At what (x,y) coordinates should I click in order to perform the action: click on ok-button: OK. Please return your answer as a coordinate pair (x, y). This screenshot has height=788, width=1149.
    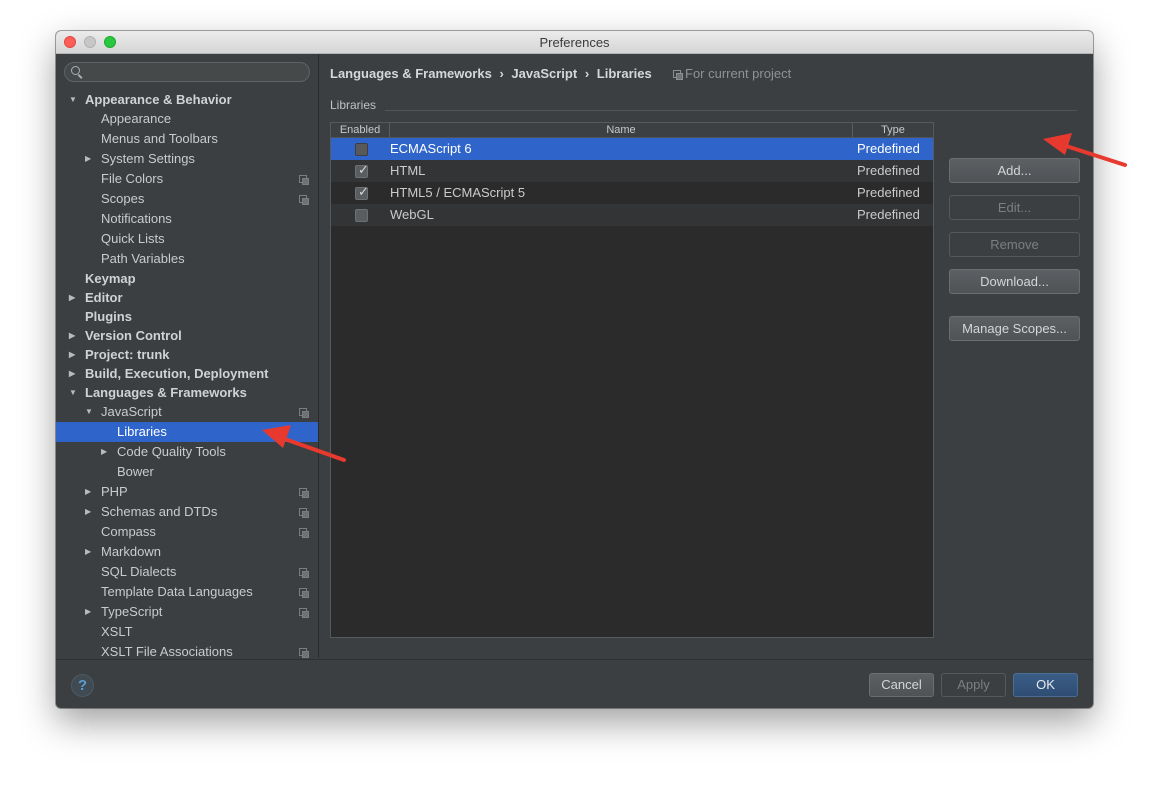
    Looking at the image, I should click on (1045, 685).